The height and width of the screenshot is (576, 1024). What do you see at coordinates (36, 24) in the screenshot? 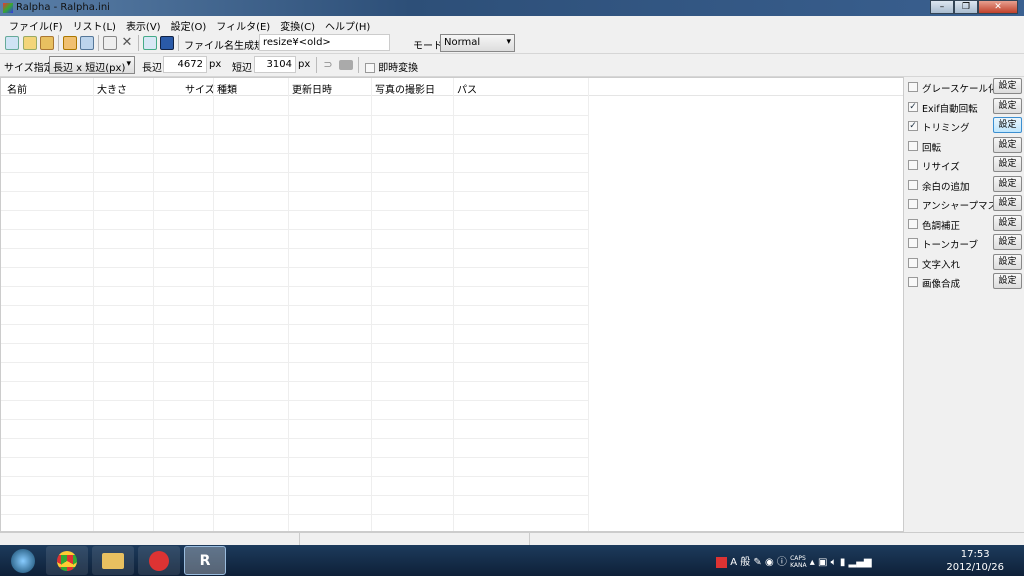
I see `menu-file: ファイル(F)` at bounding box center [36, 24].